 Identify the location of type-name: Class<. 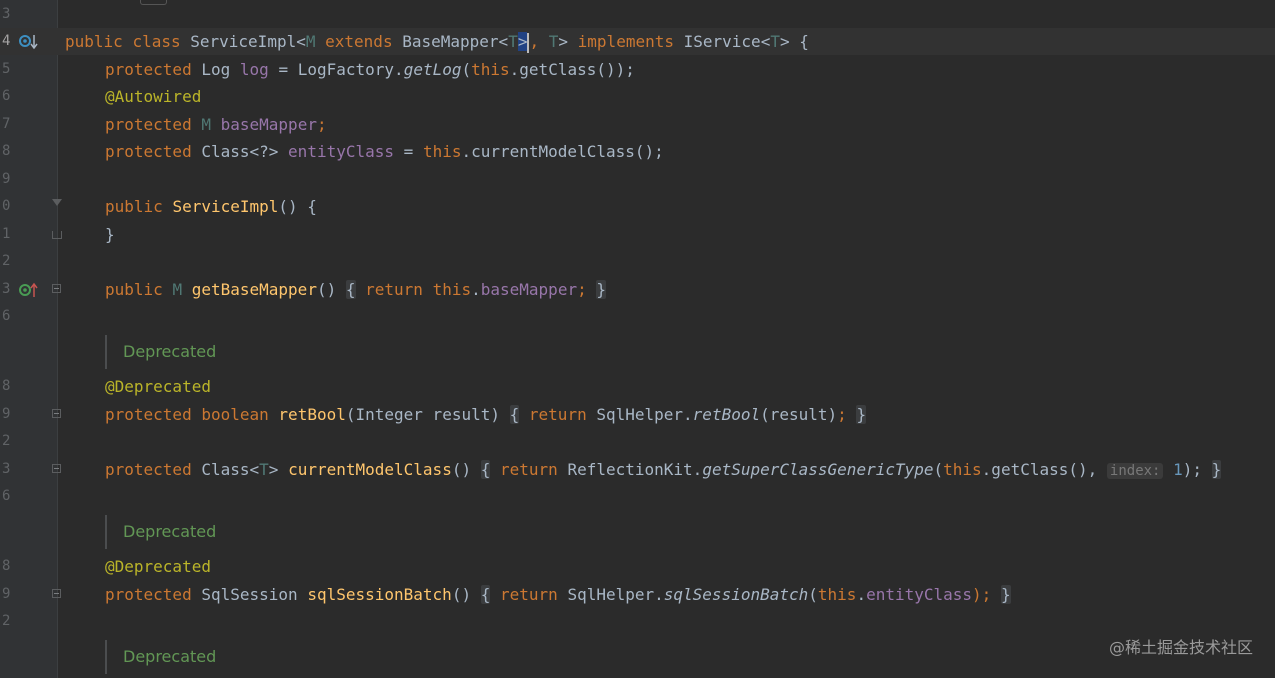
(230, 469).